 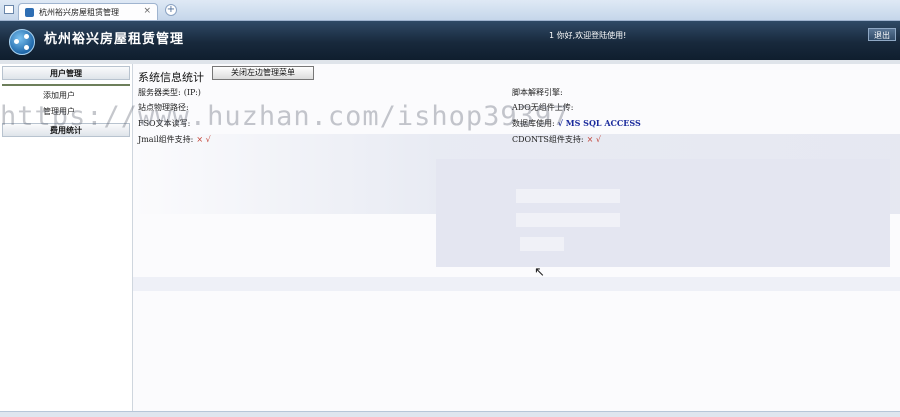 I want to click on browser-tab-strip: 杭州裕兴房屋租赁管理 × +, so click(x=450, y=10).